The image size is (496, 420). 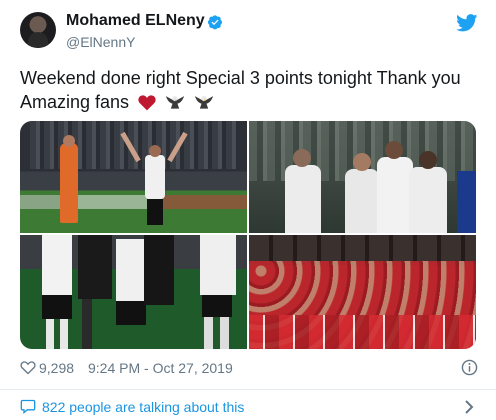 I want to click on author-name: Mohamed ELNeny, so click(x=135, y=21).